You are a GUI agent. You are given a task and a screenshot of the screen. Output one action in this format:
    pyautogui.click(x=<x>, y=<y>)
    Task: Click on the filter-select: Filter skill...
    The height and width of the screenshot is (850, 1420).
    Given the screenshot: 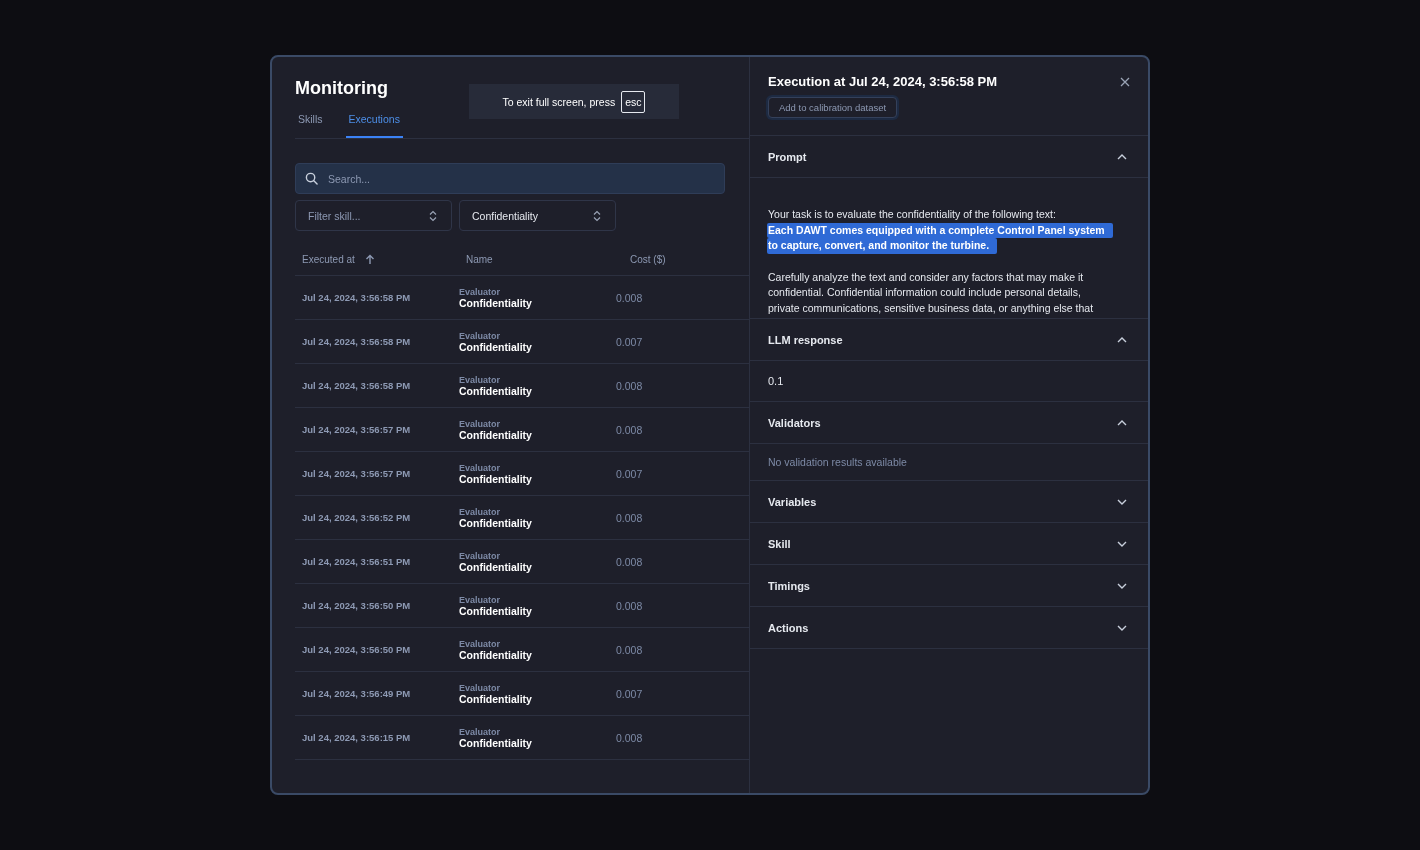 What is the action you would take?
    pyautogui.click(x=373, y=215)
    